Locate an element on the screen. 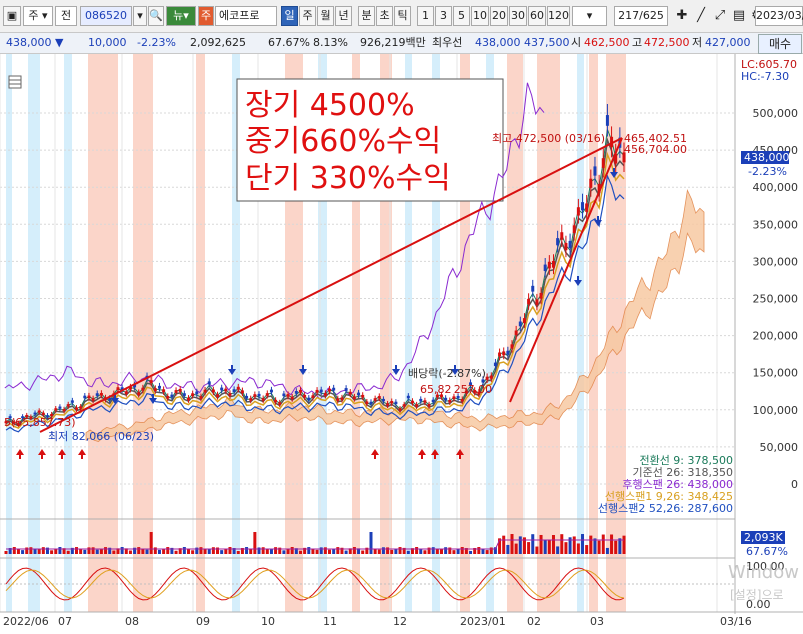  save-icon: ▤ is located at coordinates (739, 16).